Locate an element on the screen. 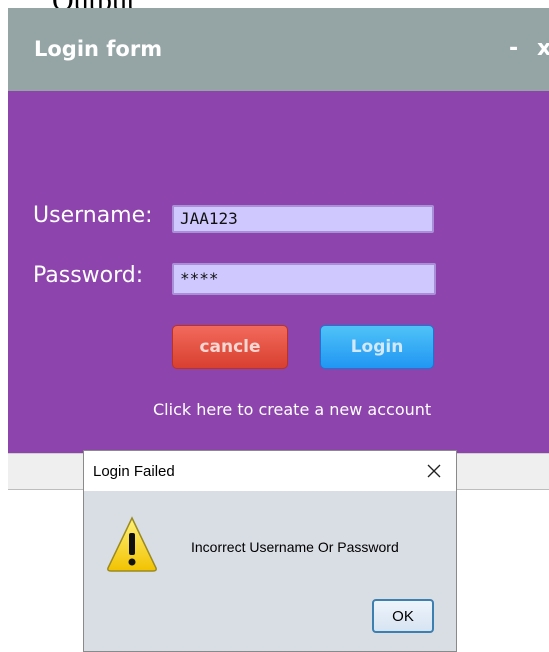  create-account-link: Click here to create a new account is located at coordinates (292, 409).